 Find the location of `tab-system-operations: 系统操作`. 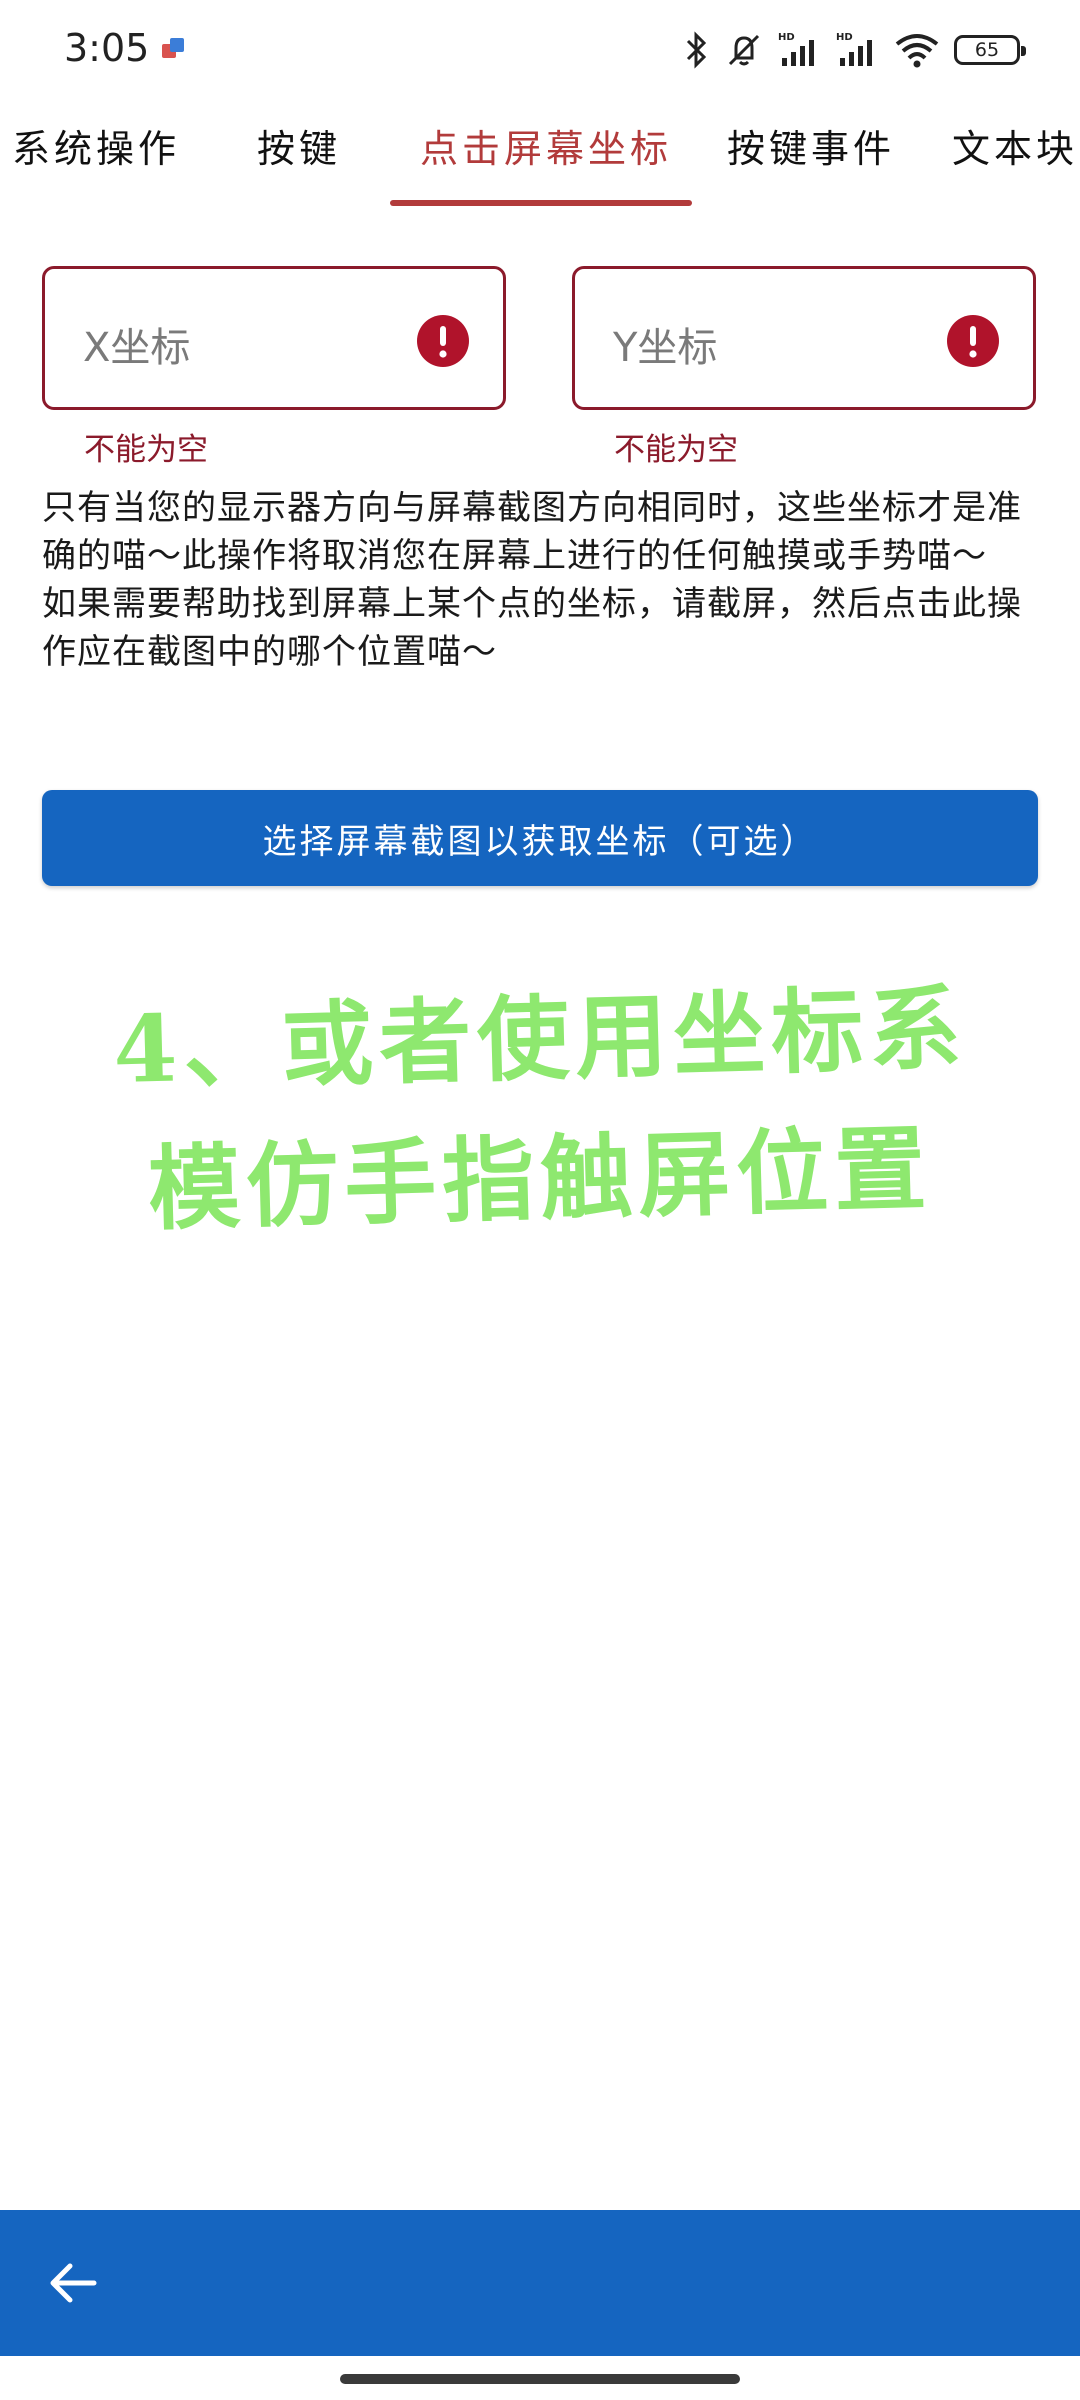

tab-system-operations: 系统操作 is located at coordinates (96, 145).